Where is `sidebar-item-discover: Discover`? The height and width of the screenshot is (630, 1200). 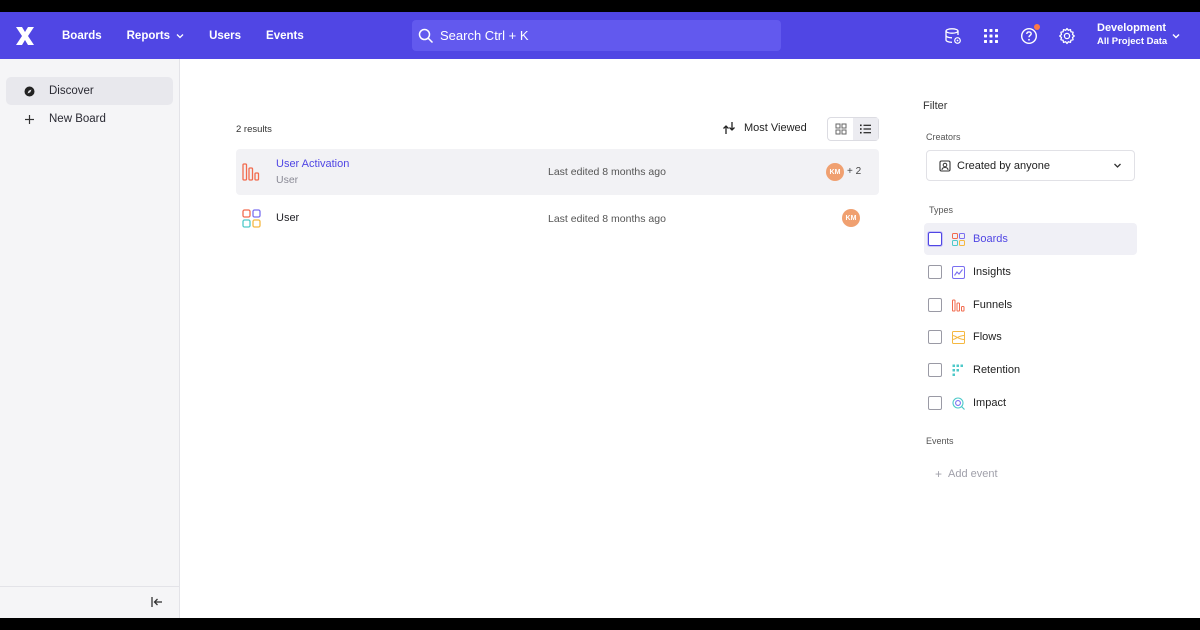
sidebar-item-discover: Discover is located at coordinates (89, 91).